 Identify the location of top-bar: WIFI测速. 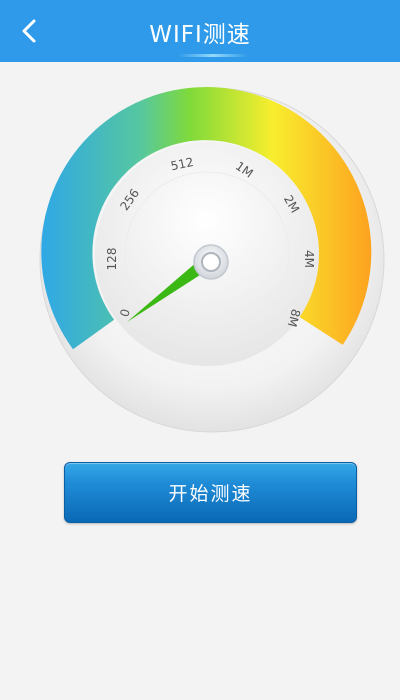
(200, 31).